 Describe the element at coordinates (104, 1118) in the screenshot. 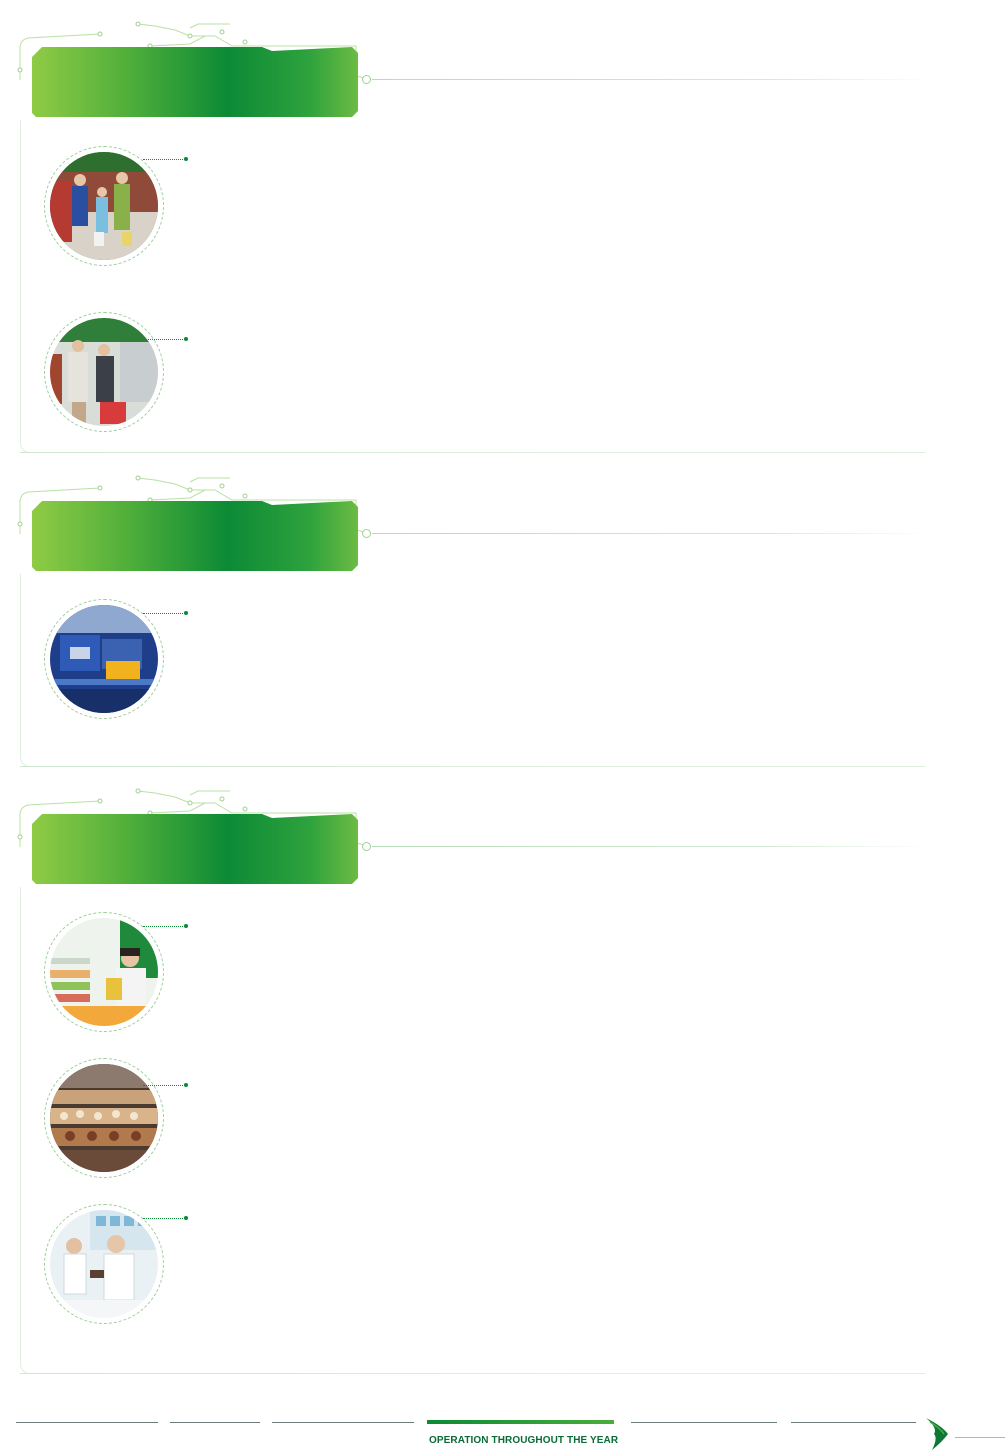

I see `bakery-shelves-photo` at that location.